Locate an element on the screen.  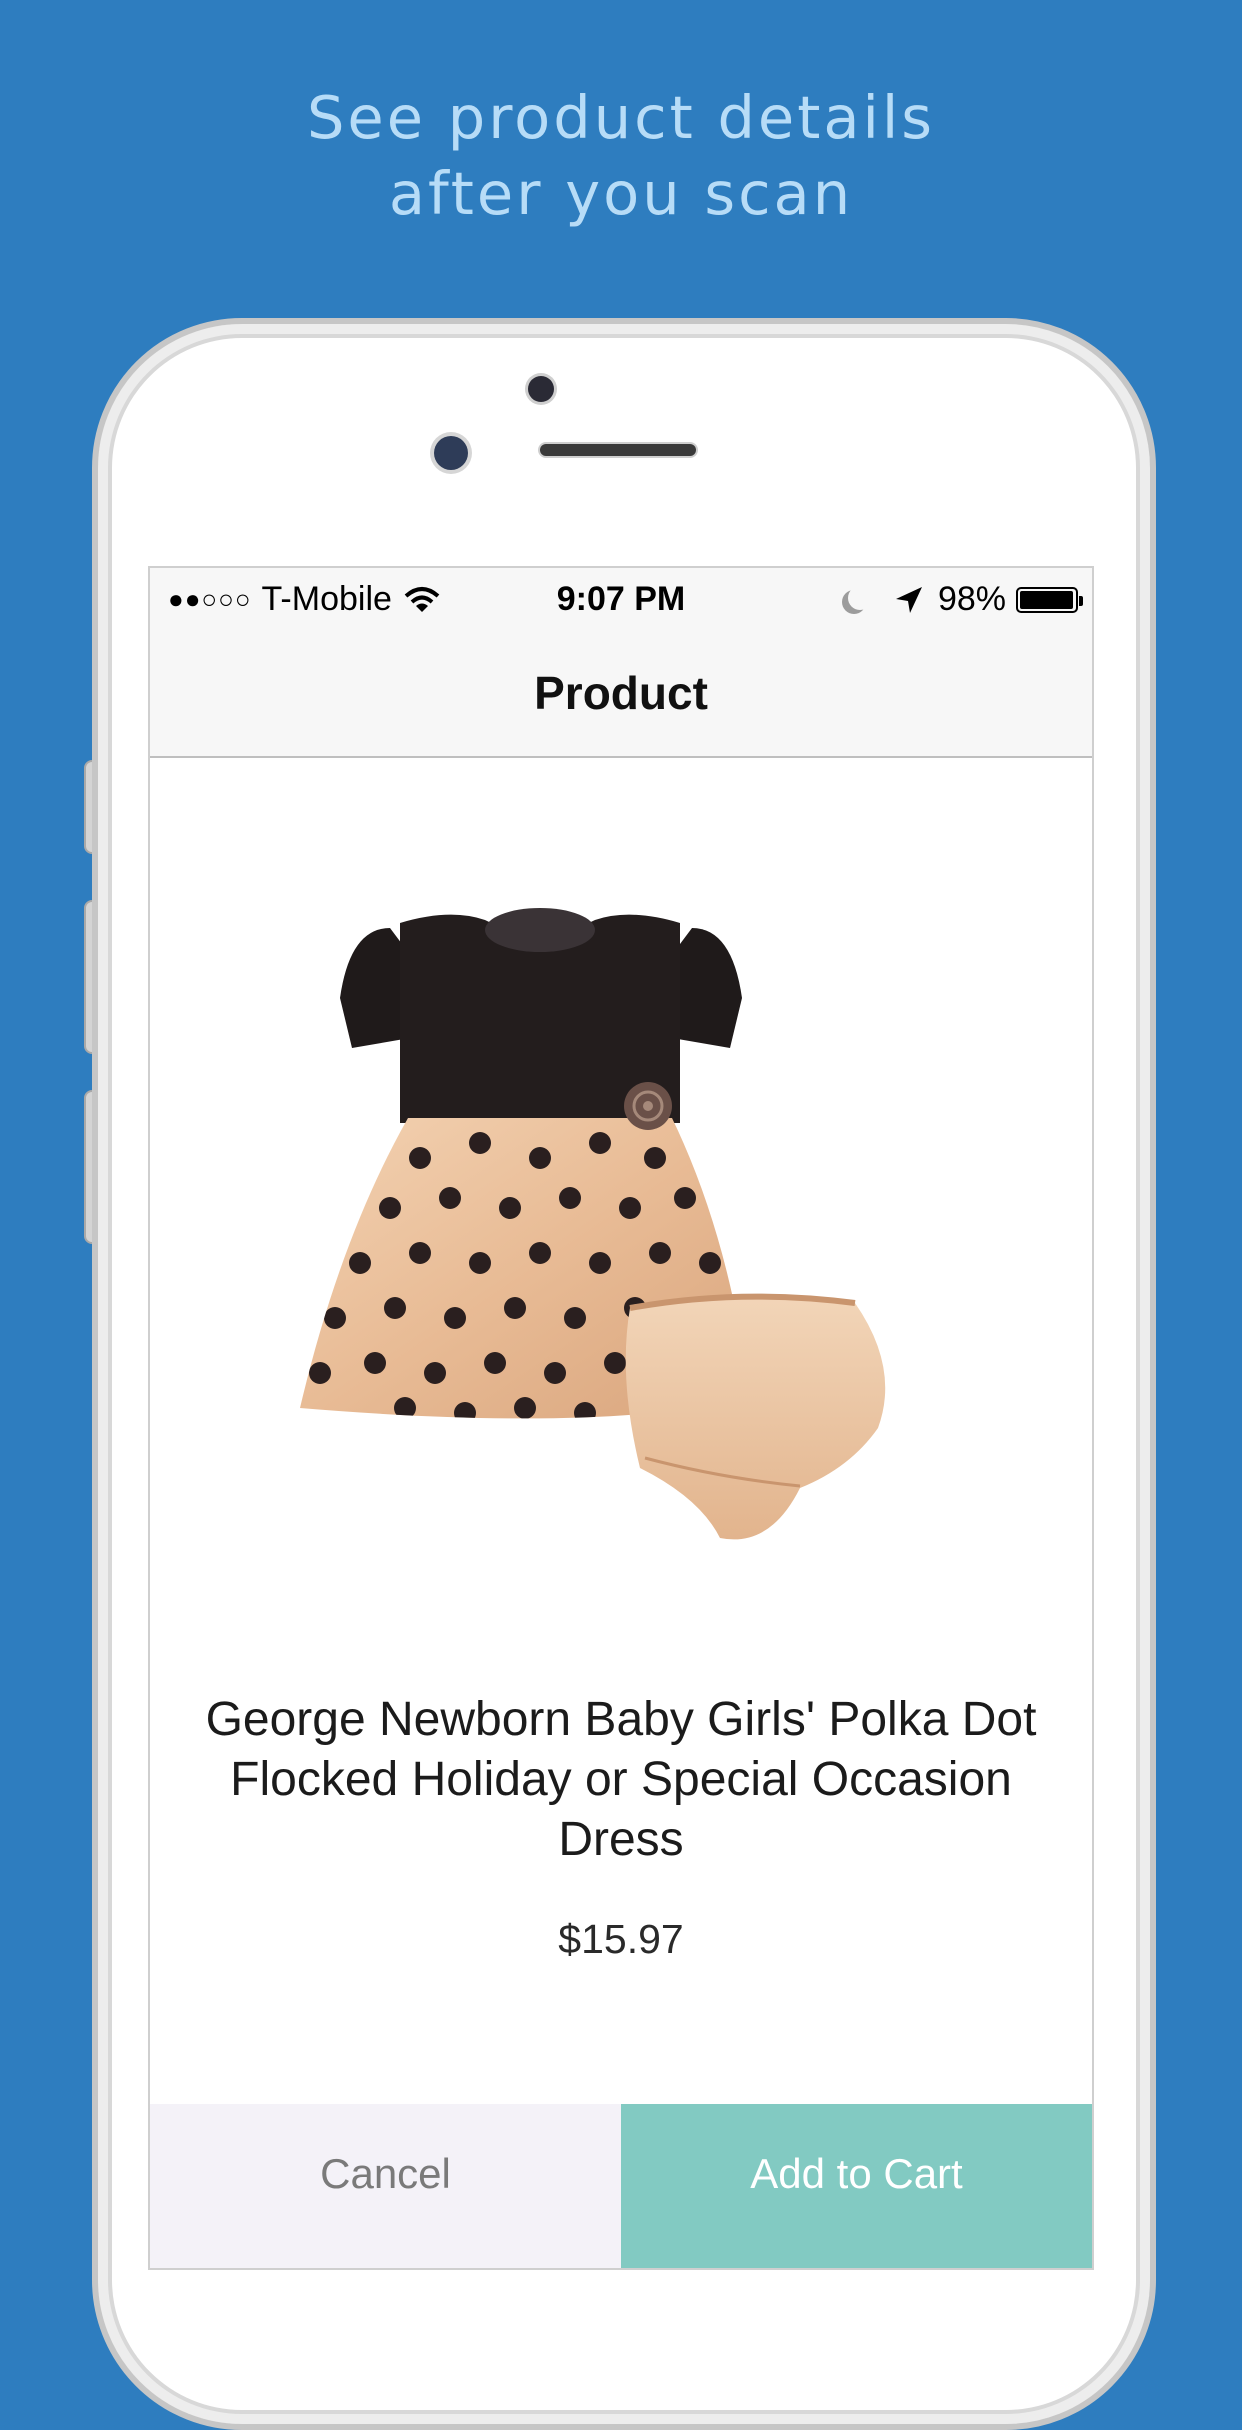
nav-title: Product is located at coordinates (621, 693).